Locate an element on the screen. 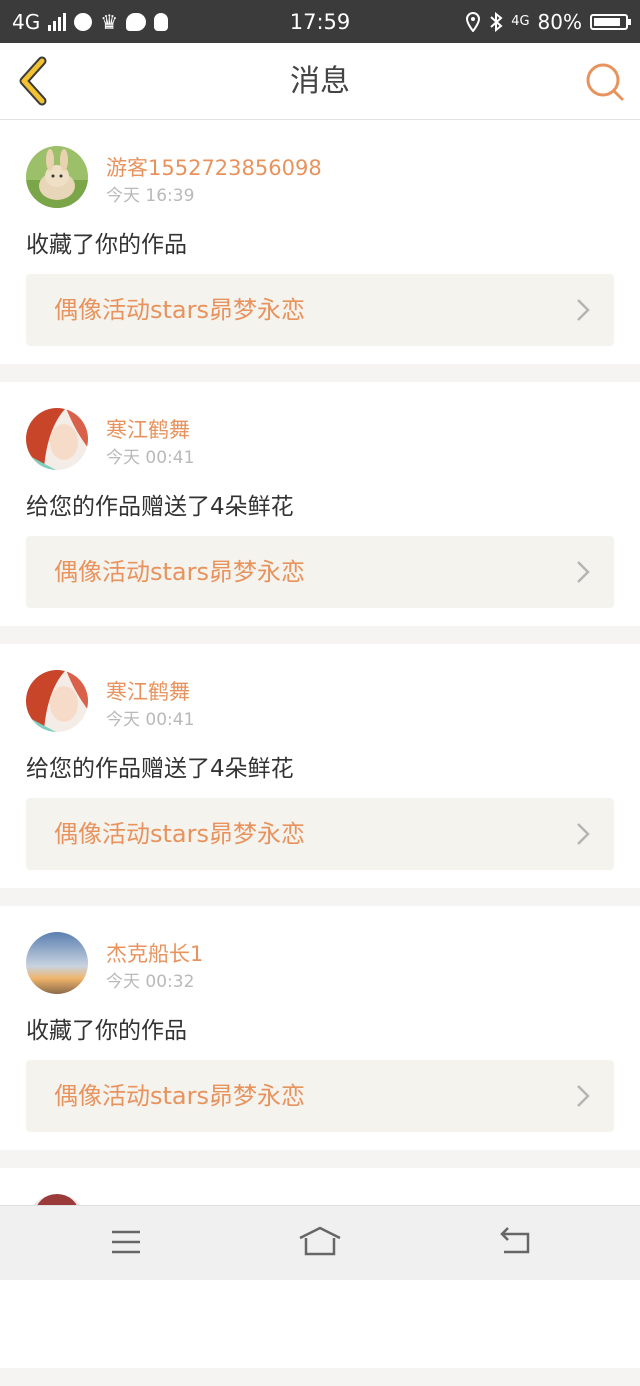  home-icon is located at coordinates (320, 1241).